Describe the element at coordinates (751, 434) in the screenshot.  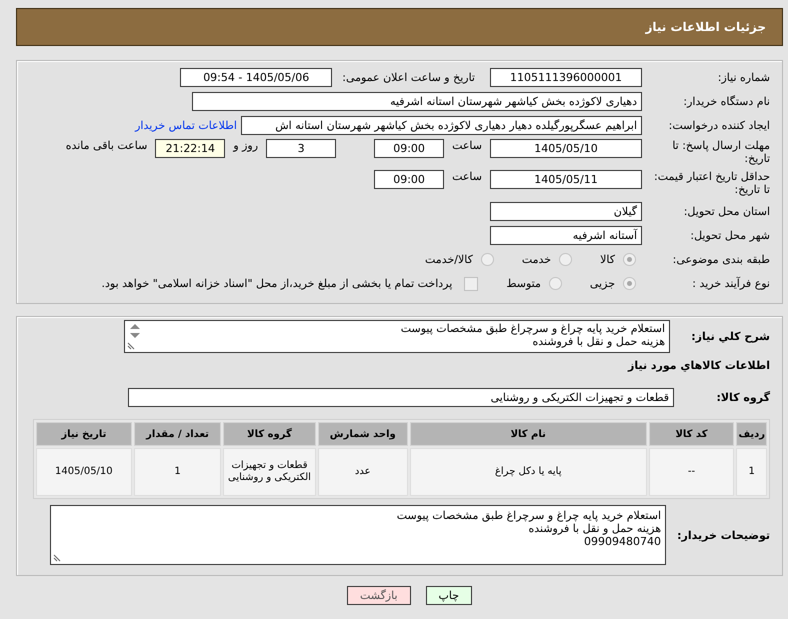
I see `column-header: ردیف` at that location.